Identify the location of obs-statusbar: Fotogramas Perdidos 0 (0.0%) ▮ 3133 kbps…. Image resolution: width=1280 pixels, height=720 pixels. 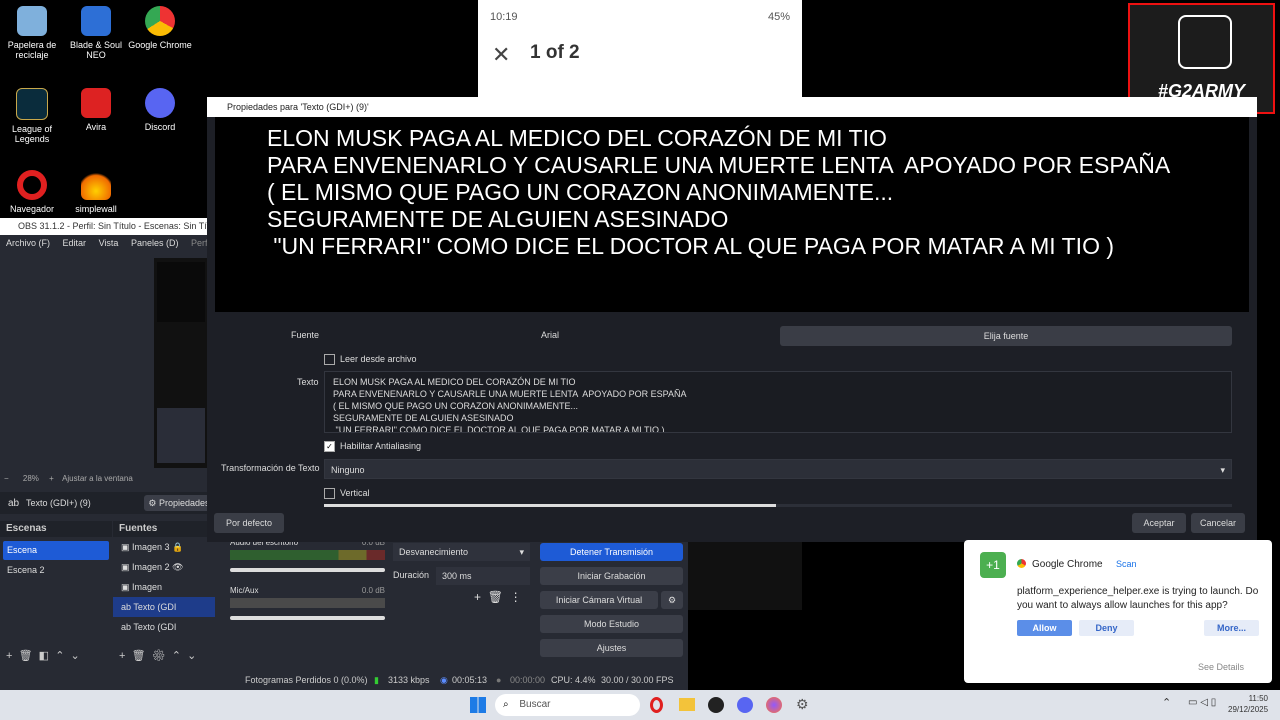
(344, 680).